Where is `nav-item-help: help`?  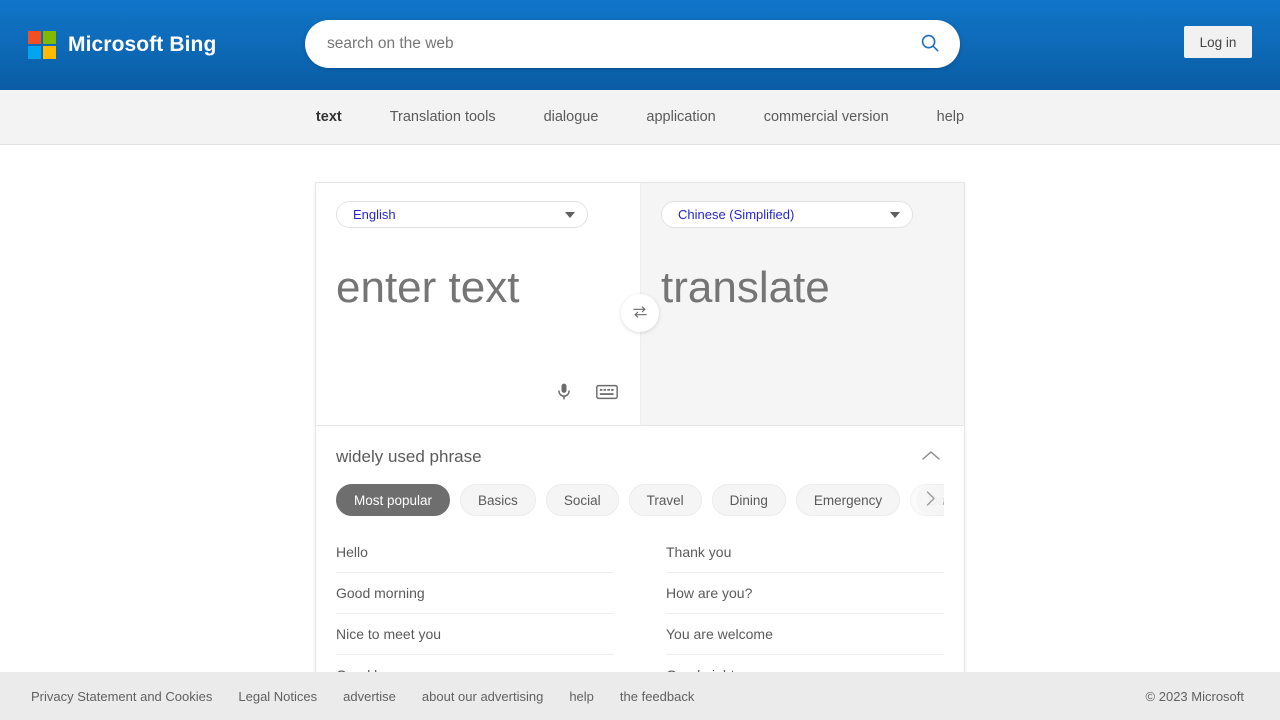 nav-item-help: help is located at coordinates (950, 117).